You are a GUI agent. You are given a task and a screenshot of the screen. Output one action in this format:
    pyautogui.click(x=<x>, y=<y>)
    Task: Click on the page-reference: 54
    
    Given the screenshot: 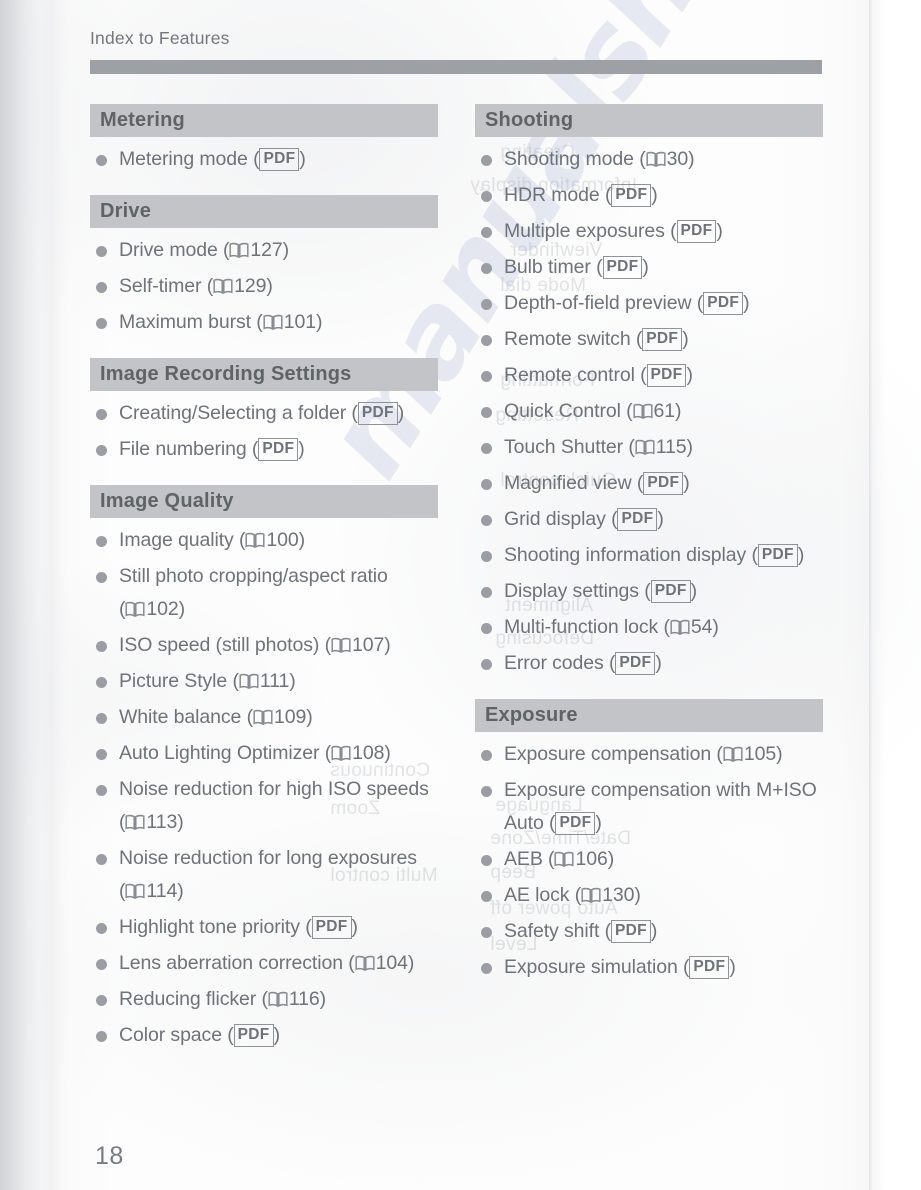 What is the action you would take?
    pyautogui.click(x=702, y=627)
    